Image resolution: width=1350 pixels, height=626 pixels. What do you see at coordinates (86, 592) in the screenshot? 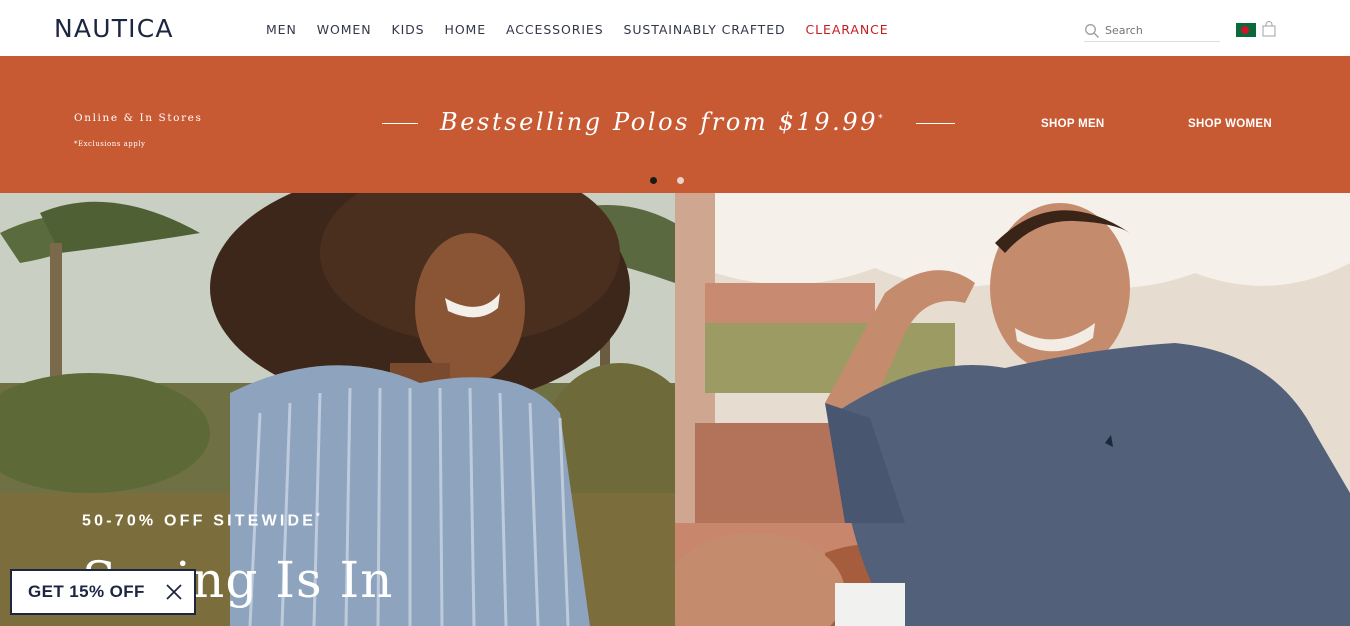
I see `discount-popup-label: GET 15% OFF` at bounding box center [86, 592].